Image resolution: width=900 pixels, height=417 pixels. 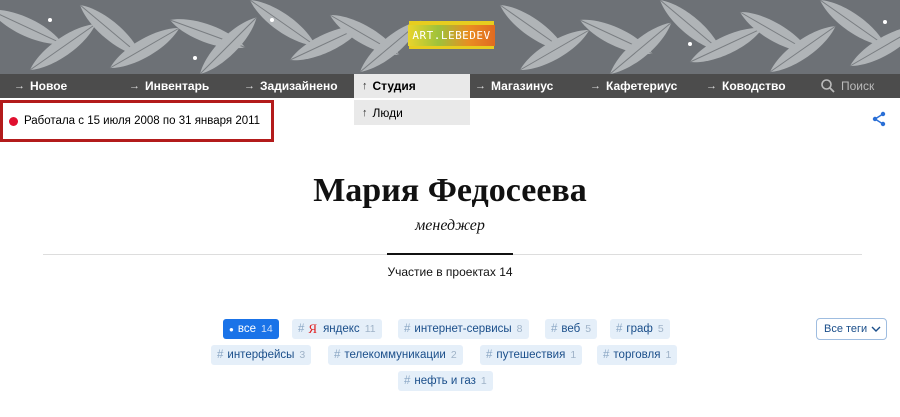 I want to click on nav-item-cafeteria: → Кафетериус, so click(x=633, y=86).